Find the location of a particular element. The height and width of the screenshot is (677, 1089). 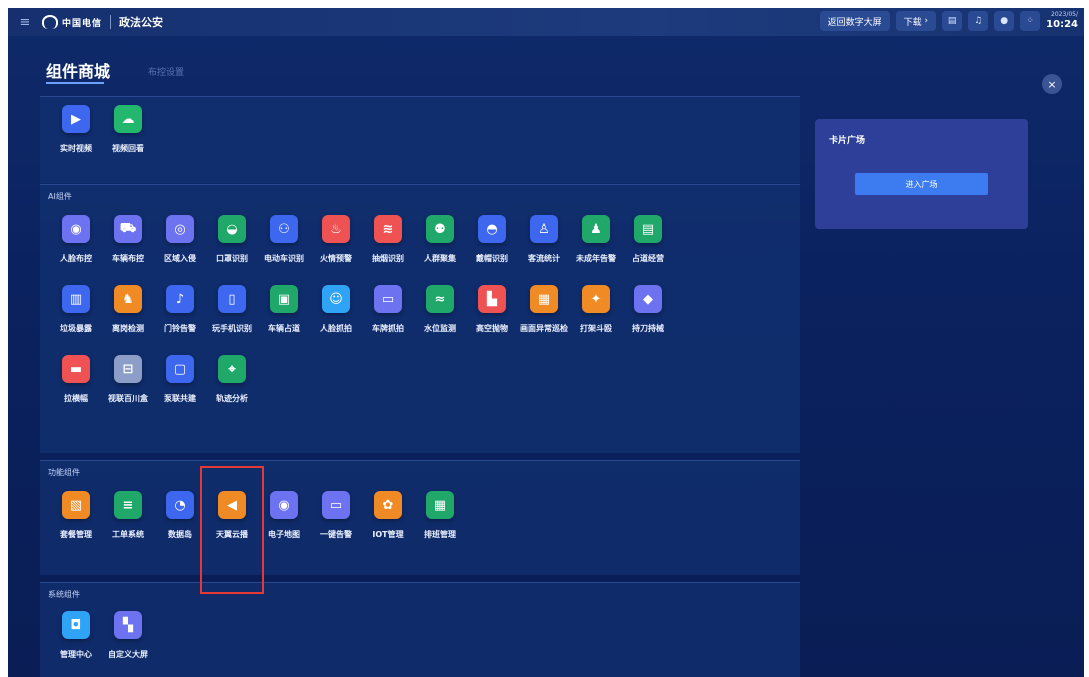

component-phone: ▯ 玩手机识别 is located at coordinates (232, 320).